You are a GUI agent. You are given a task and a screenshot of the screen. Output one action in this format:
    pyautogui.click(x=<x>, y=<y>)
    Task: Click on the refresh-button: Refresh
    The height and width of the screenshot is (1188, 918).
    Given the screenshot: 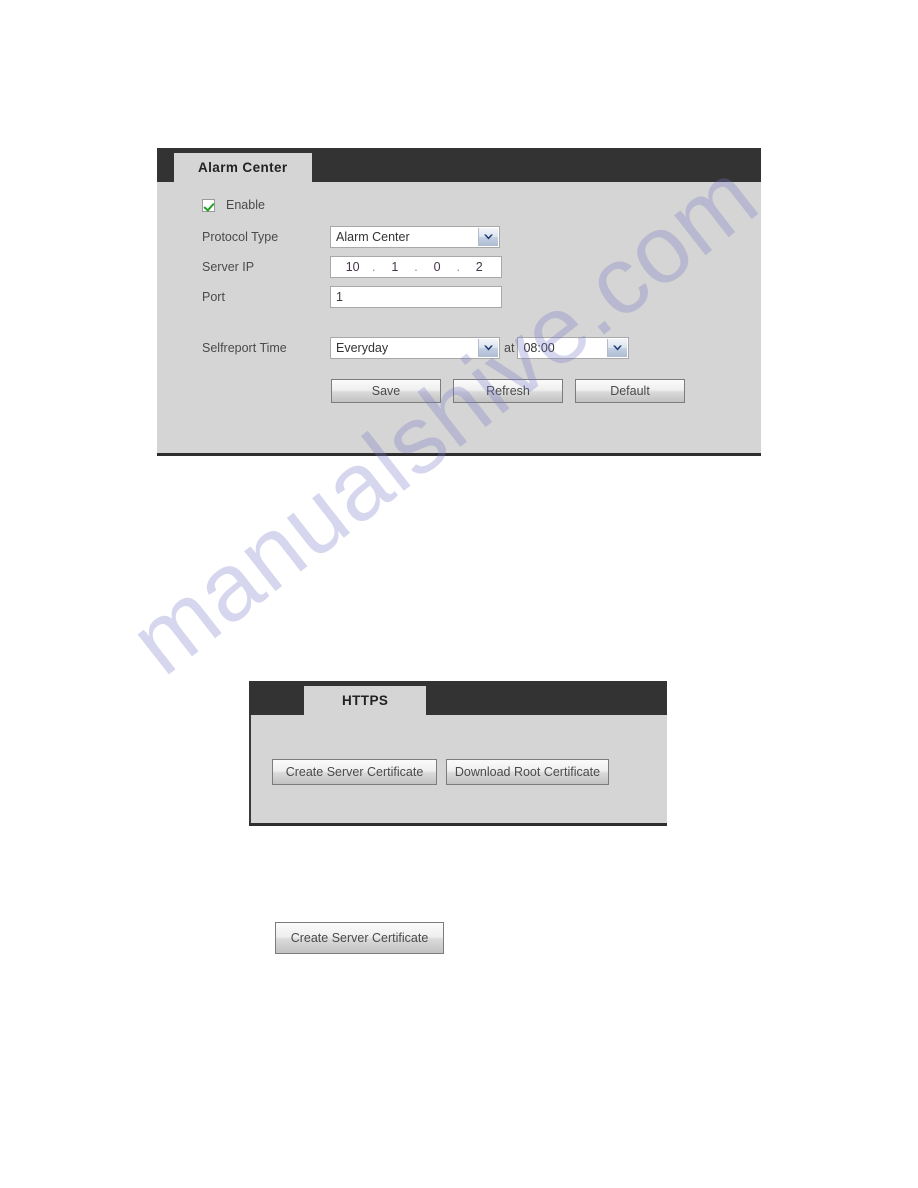 What is the action you would take?
    pyautogui.click(x=508, y=391)
    